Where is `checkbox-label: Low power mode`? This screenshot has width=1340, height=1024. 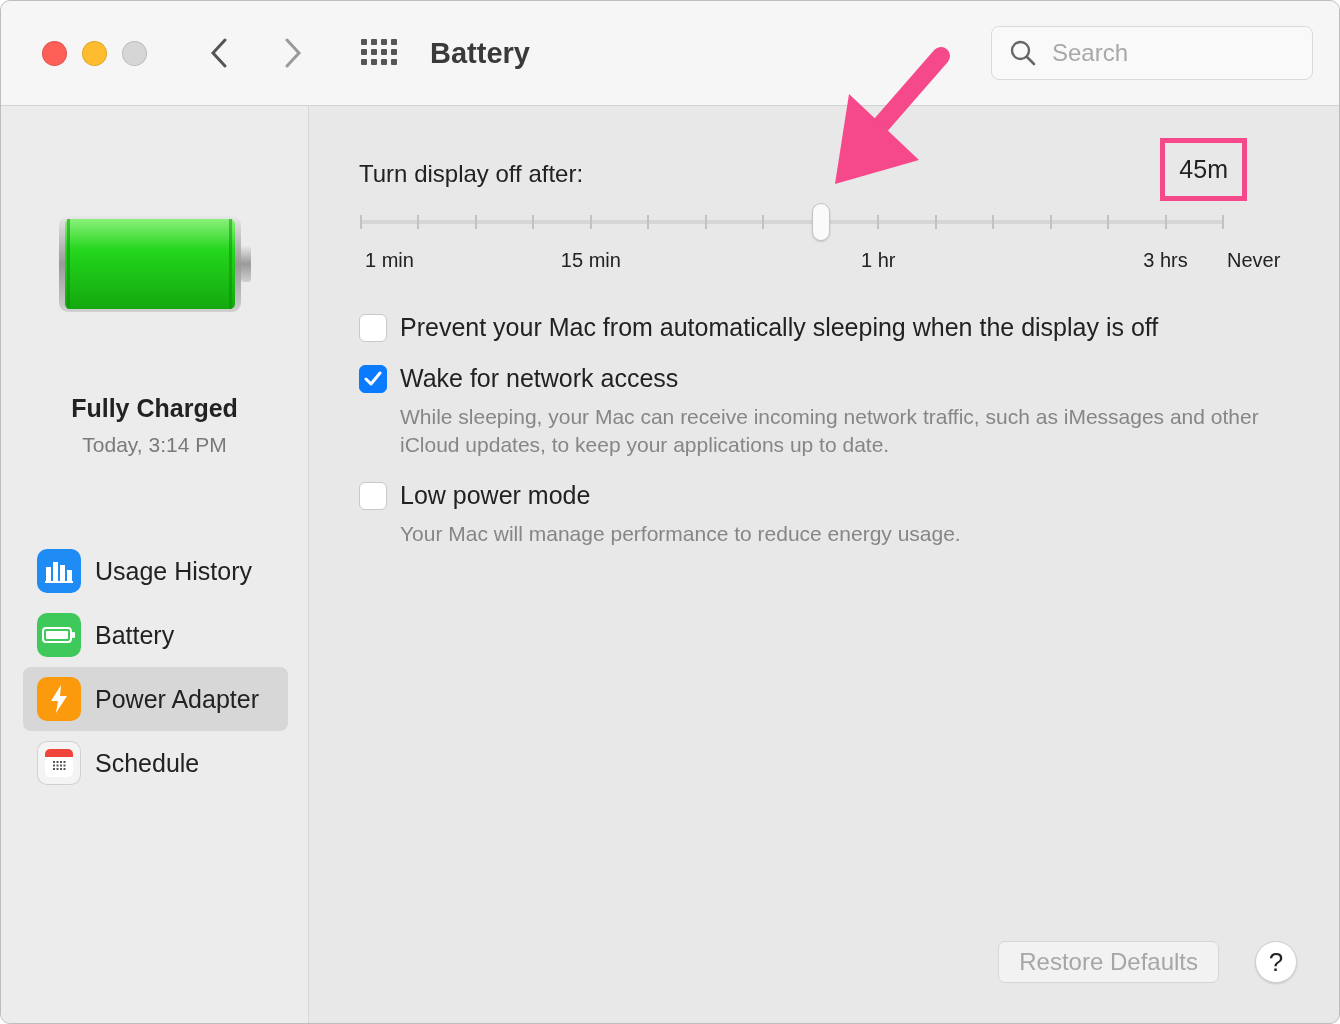 checkbox-label: Low power mode is located at coordinates (495, 495).